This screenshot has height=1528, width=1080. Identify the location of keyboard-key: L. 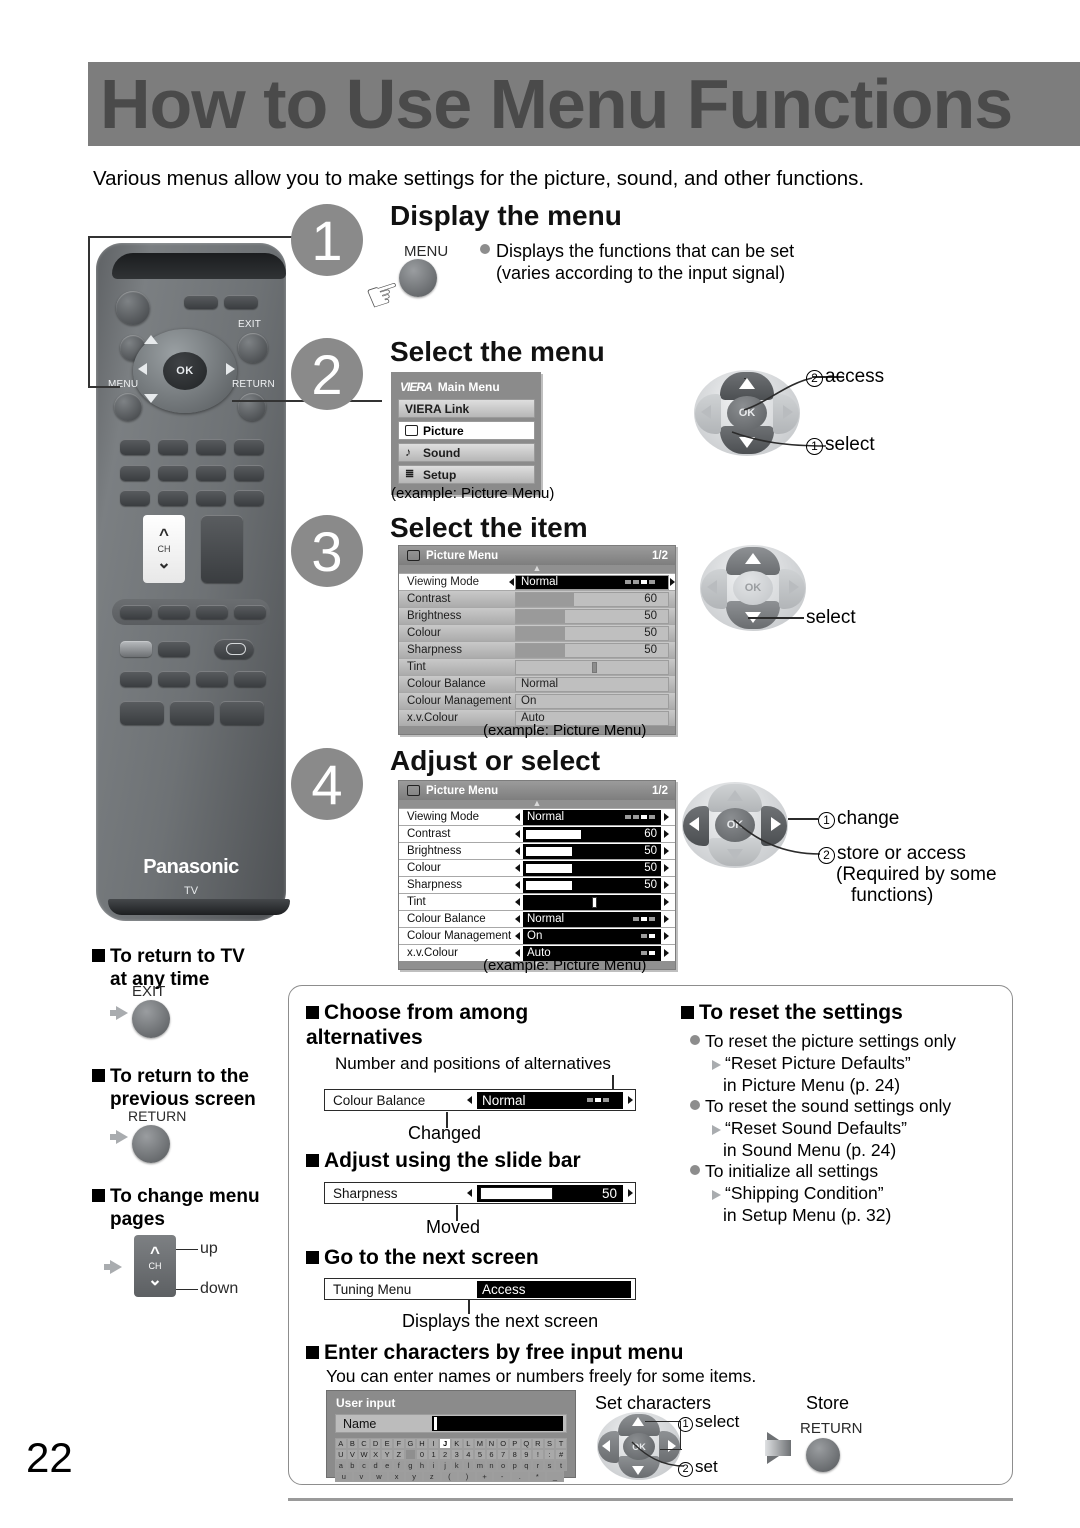
(468, 1443).